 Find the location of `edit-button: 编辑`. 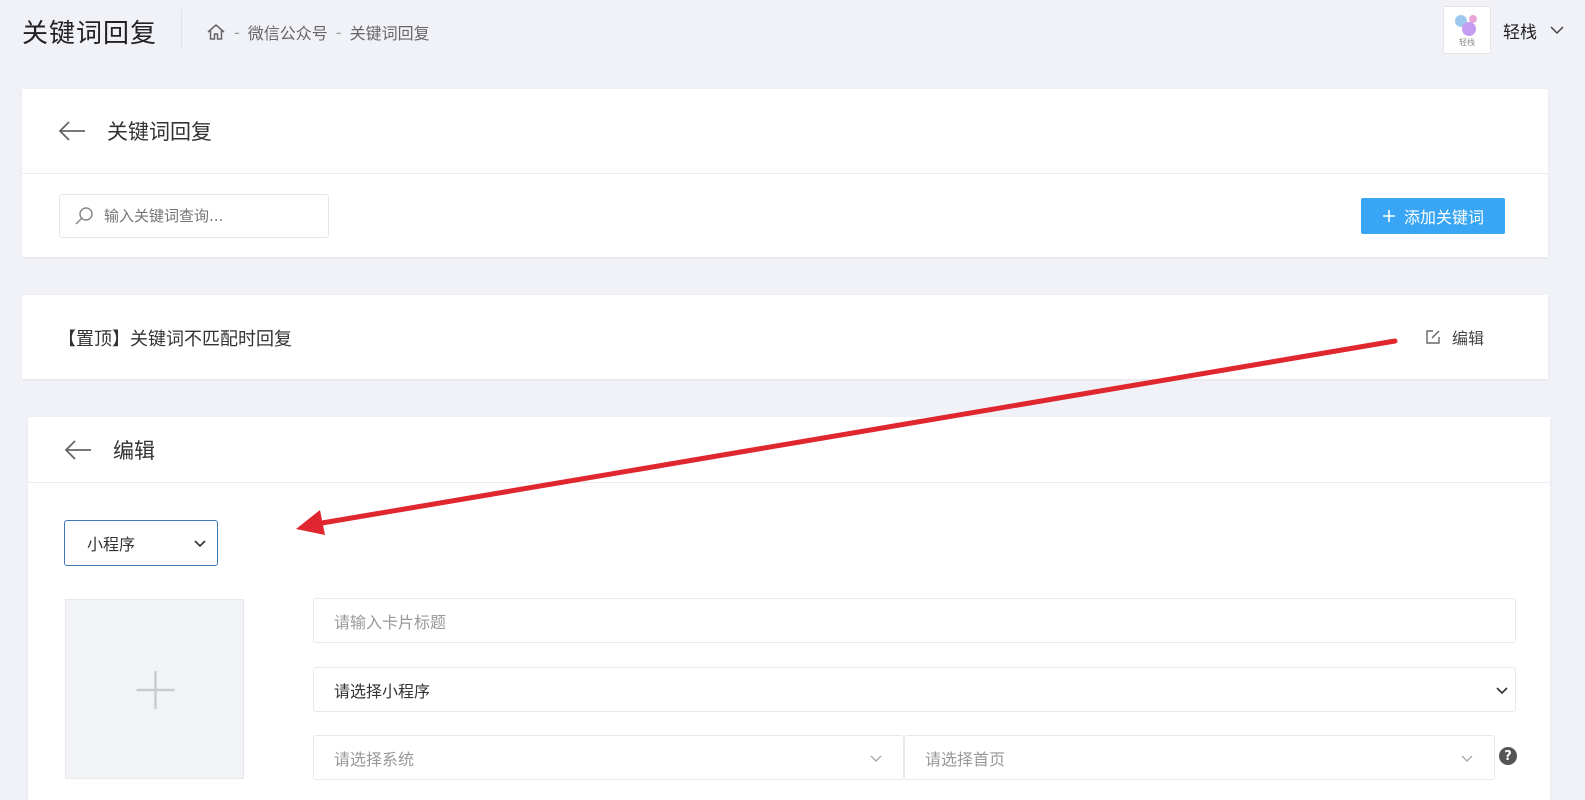

edit-button: 编辑 is located at coordinates (1454, 337).